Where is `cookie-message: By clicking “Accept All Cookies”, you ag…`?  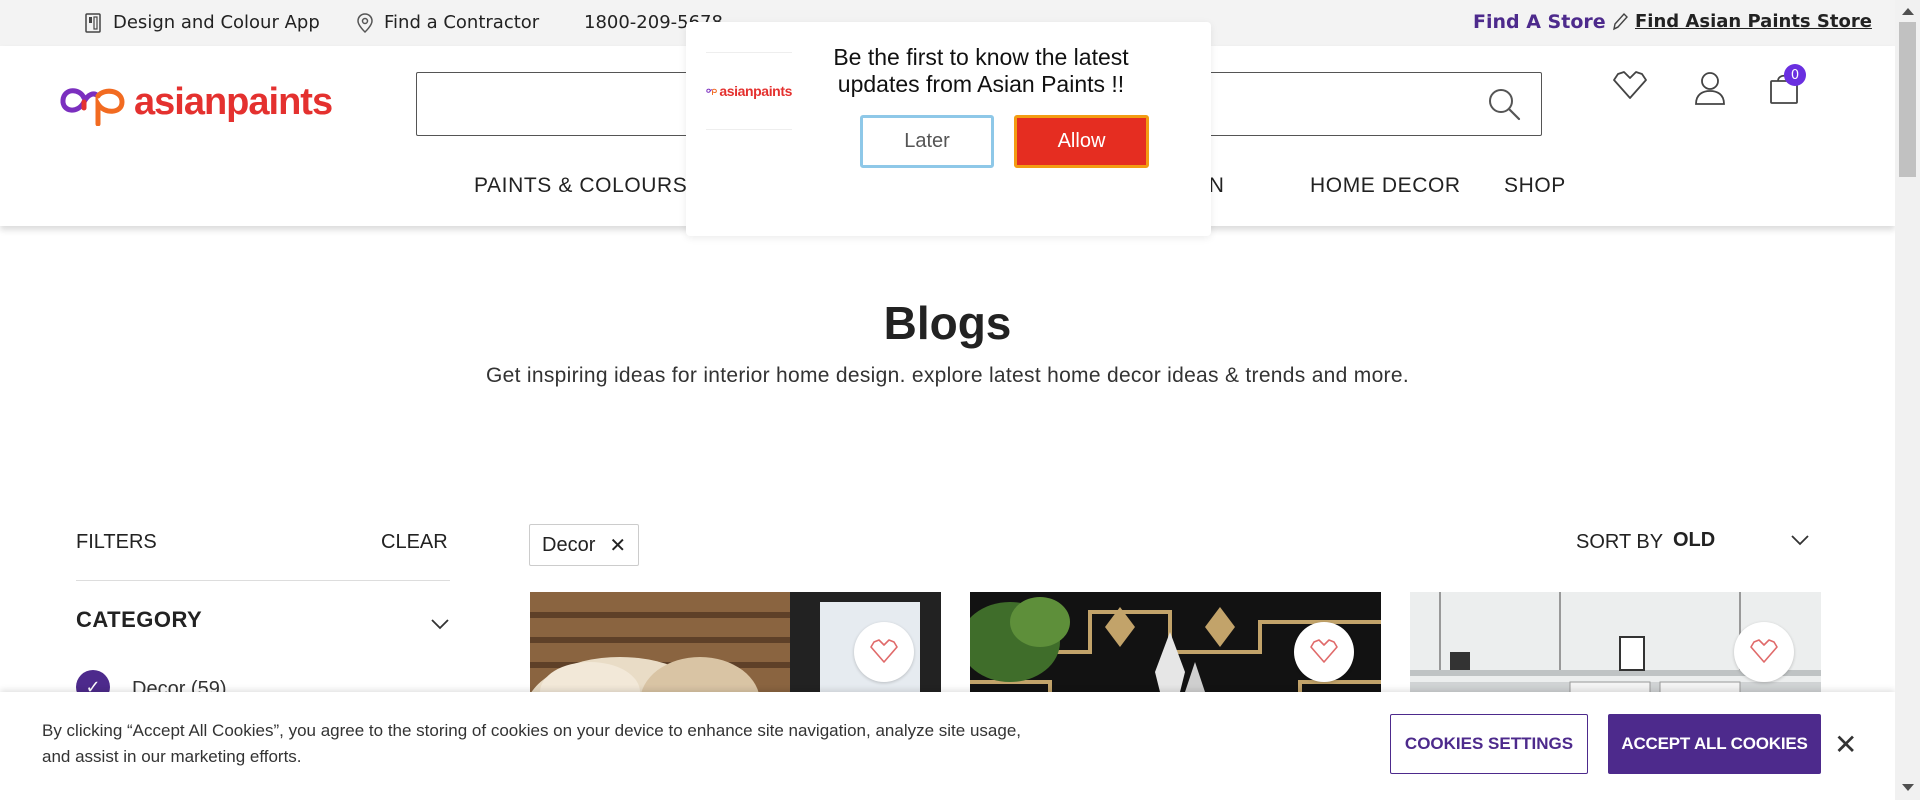
cookie-message: By clicking “Accept All Cookies”, you ag… is located at coordinates (531, 743).